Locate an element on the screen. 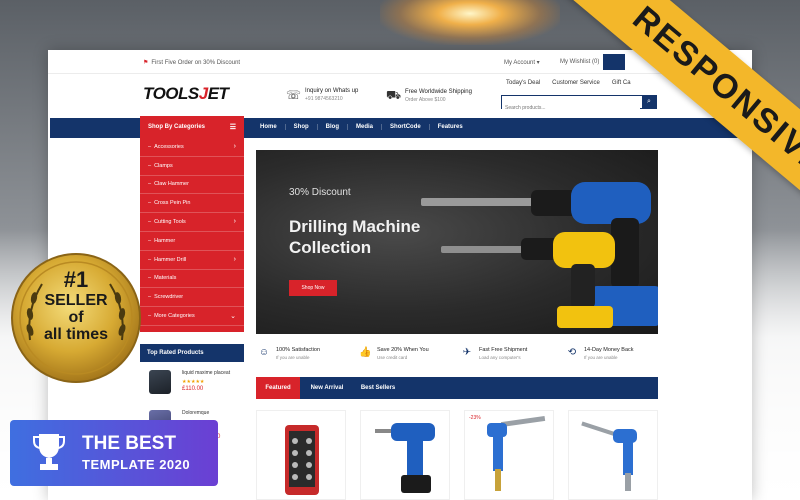 Image resolution: width=800 pixels, height=500 pixels. seller-badge-text: #1 SELLER of all times is located at coordinates (76, 305).